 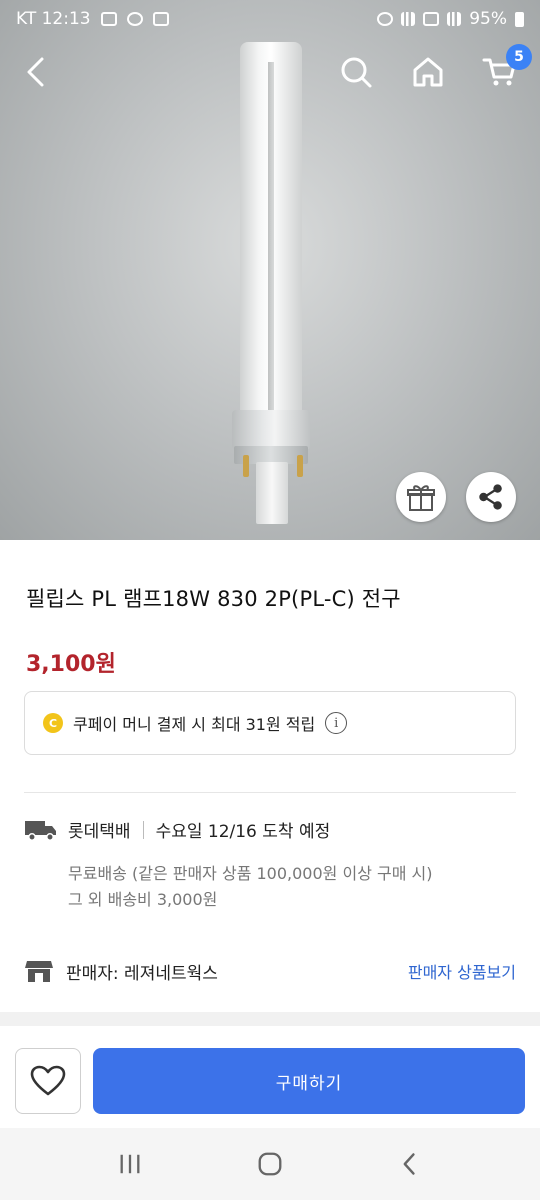 I want to click on lamp-split, so click(x=271, y=242).